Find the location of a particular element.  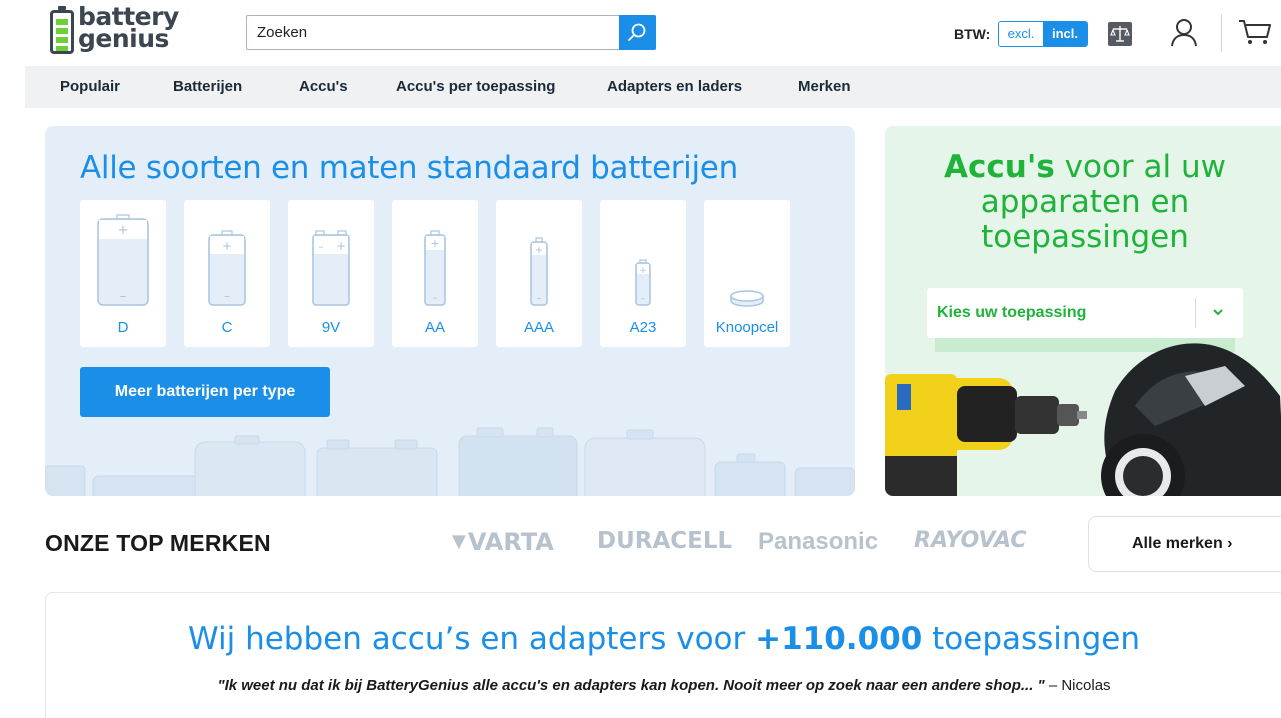

varta-mark-icon: ▼ is located at coordinates (459, 541).